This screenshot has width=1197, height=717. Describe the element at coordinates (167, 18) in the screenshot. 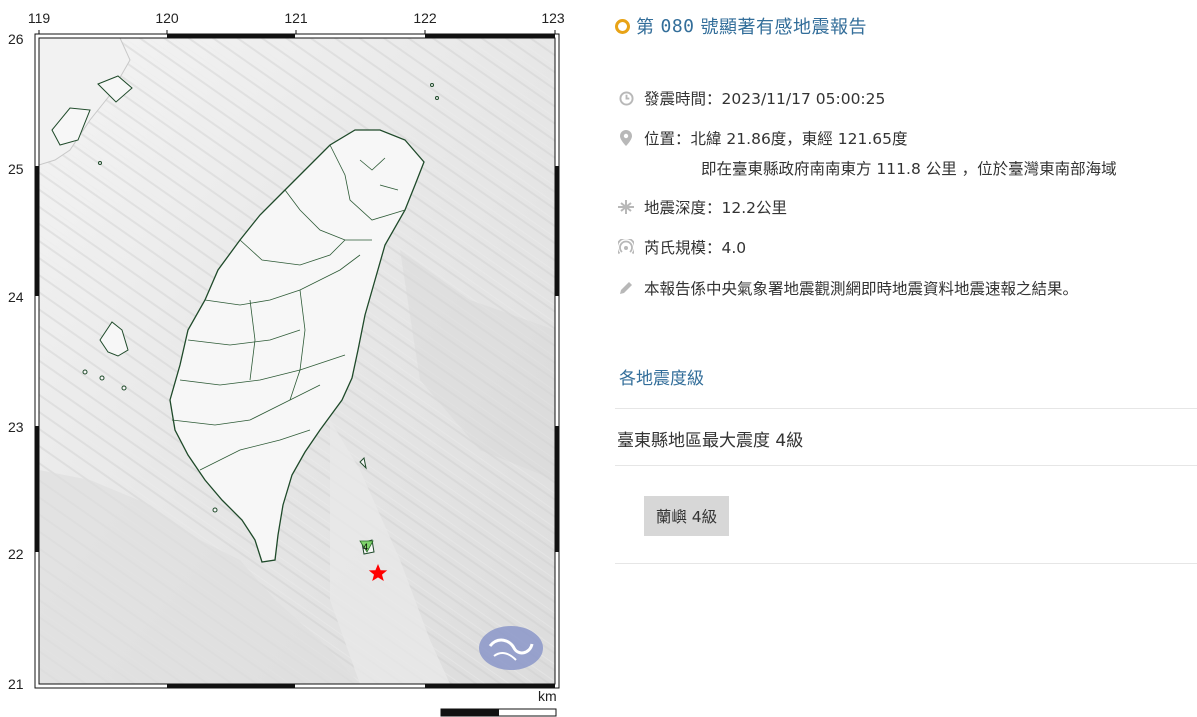

I see `longitude-label: 120` at that location.